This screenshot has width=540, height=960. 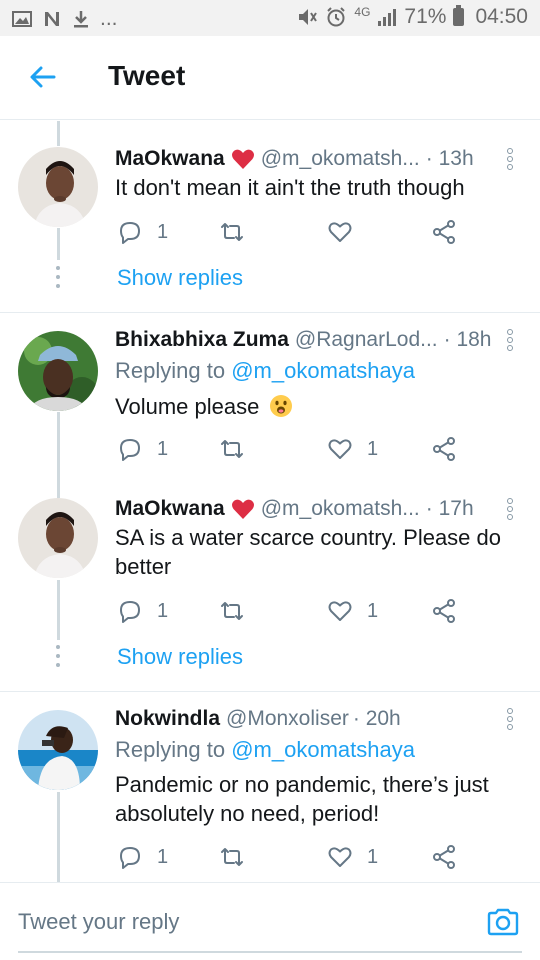 What do you see at coordinates (52, 19) in the screenshot?
I see `n-icon` at bounding box center [52, 19].